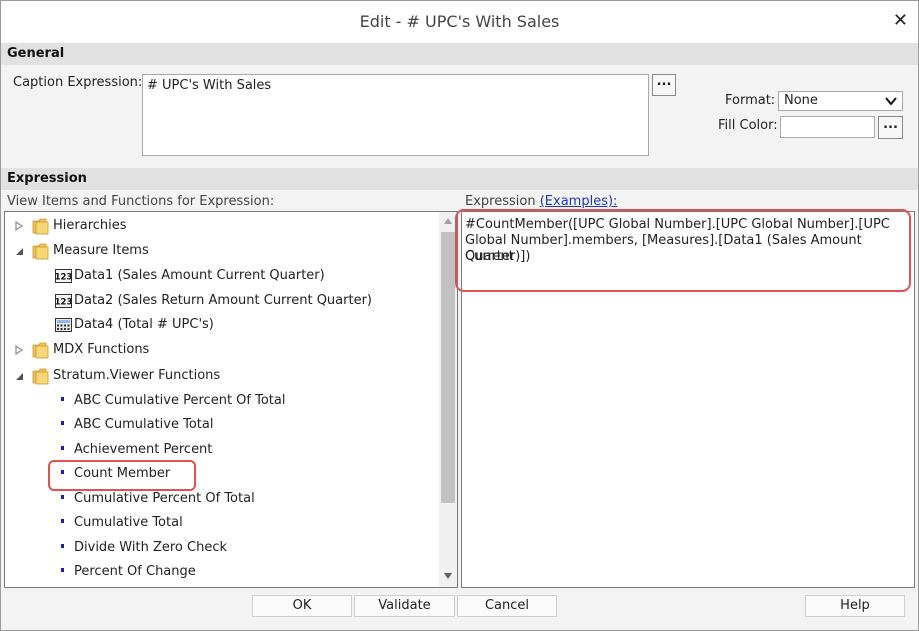 This screenshot has width=919, height=631. I want to click on tree-item-measure-items: Measure Items, so click(220, 251).